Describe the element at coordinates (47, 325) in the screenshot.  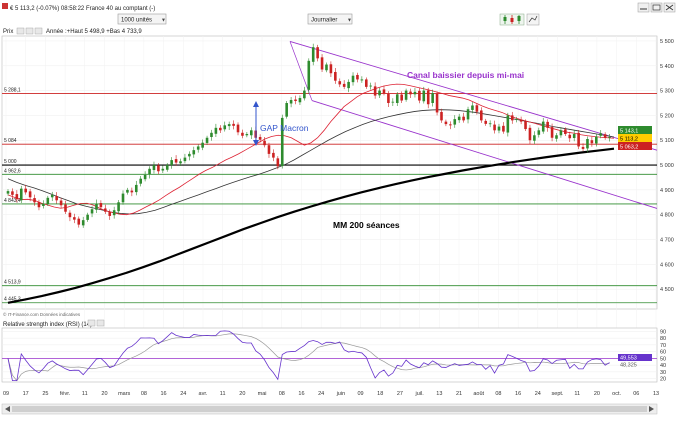
I see `rsi-title: Relative strength index (RSI) (14)` at that location.